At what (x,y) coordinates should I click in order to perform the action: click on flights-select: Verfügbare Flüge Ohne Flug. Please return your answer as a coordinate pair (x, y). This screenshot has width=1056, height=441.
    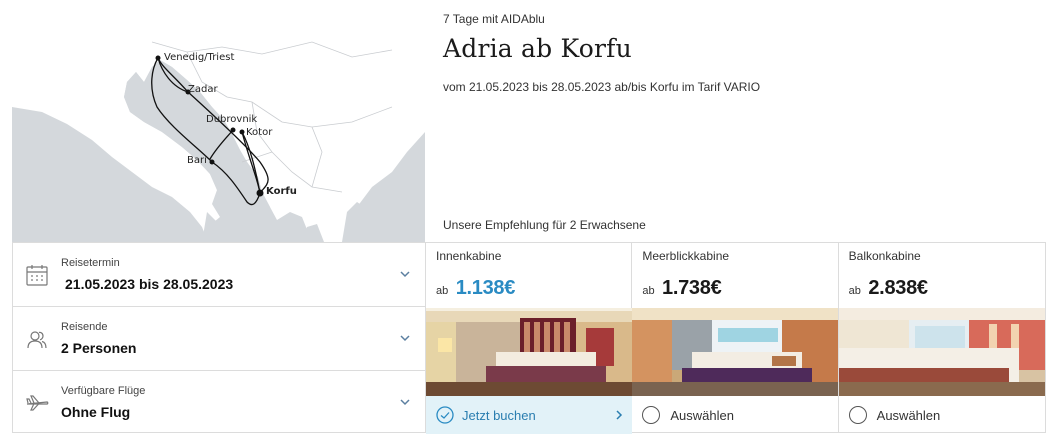
    Looking at the image, I should click on (219, 401).